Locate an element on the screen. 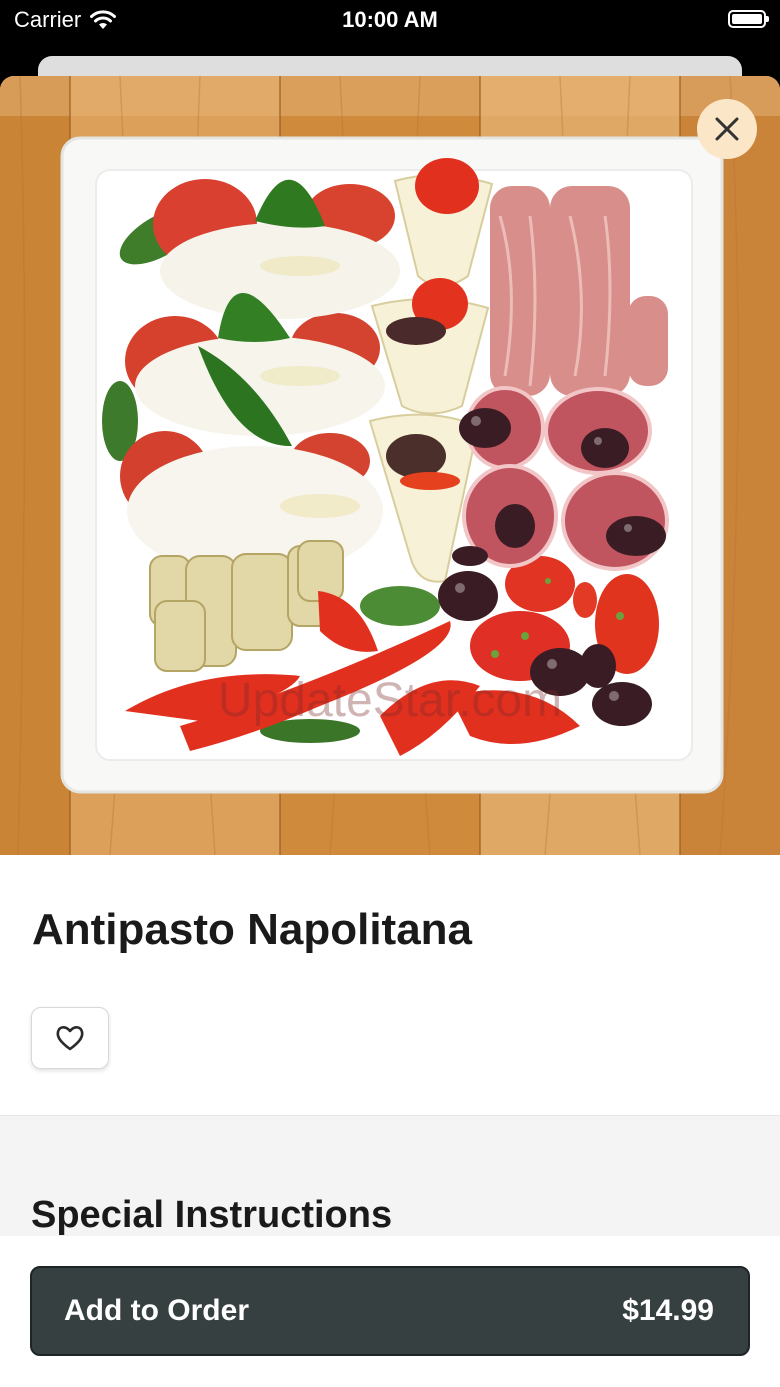 This screenshot has height=1387, width=780. status-bar: Carrier 10:00 AM is located at coordinates (390, 28).